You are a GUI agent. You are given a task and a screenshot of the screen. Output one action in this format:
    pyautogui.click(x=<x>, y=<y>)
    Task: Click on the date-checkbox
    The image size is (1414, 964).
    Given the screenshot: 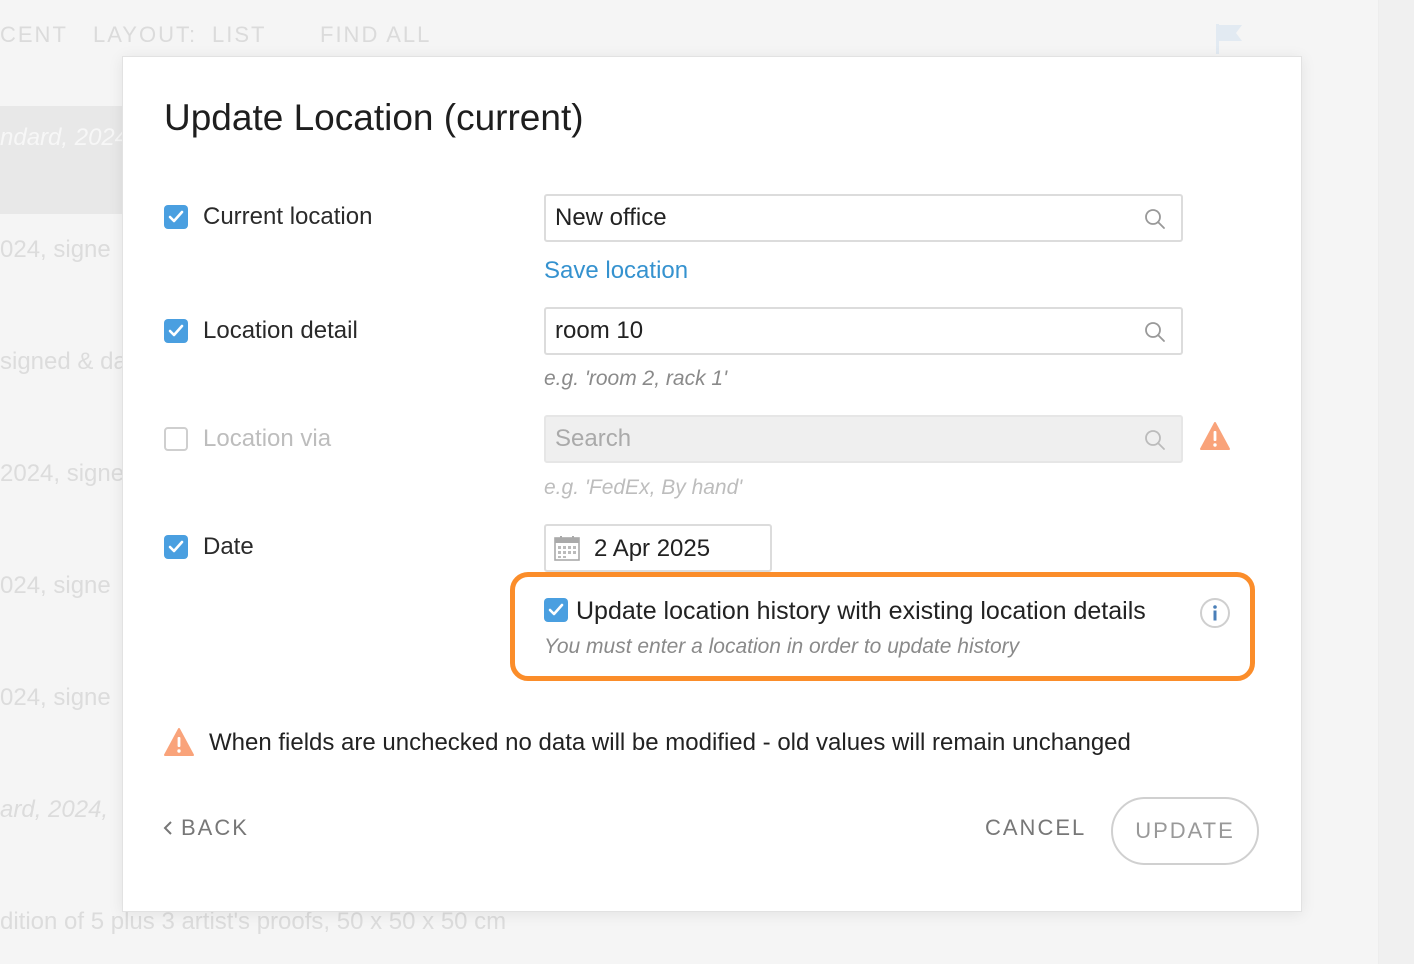 What is the action you would take?
    pyautogui.click(x=176, y=547)
    